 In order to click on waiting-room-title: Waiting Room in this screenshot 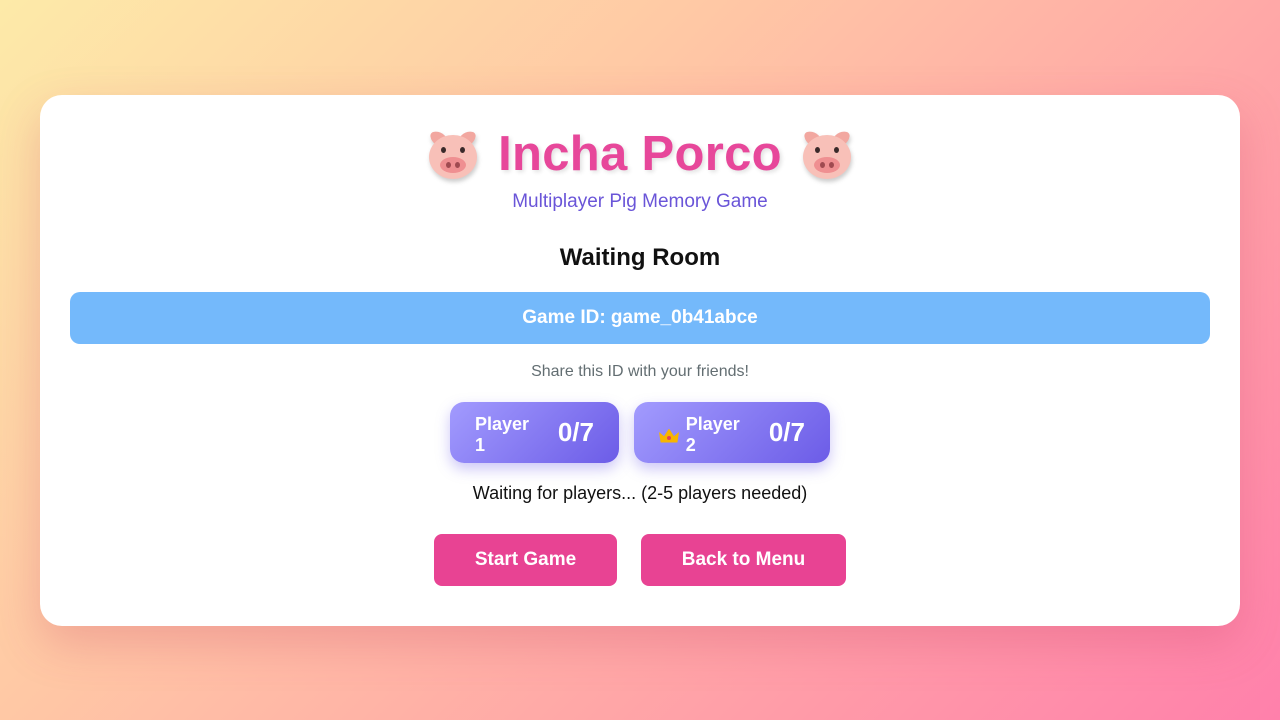, I will do `click(640, 257)`.